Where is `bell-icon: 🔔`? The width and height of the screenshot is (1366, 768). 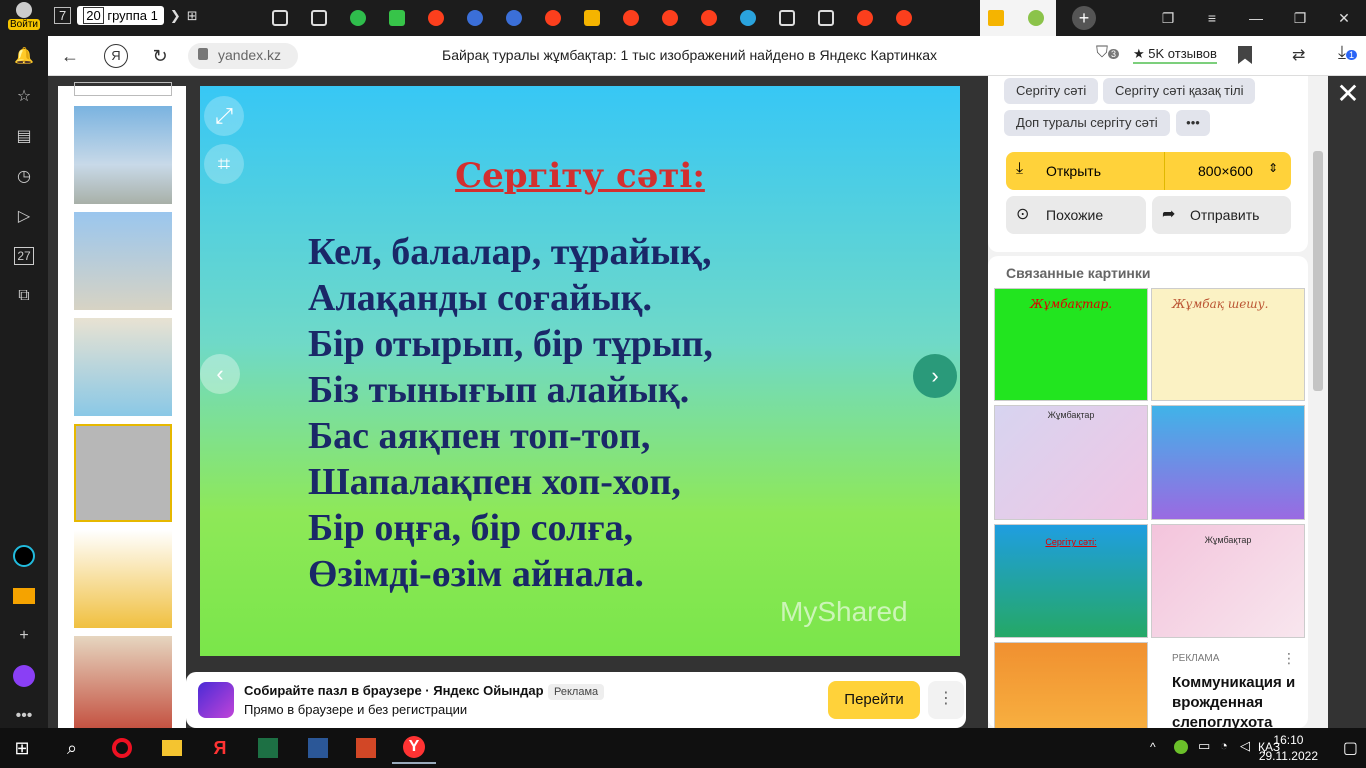 bell-icon: 🔔 is located at coordinates (24, 56).